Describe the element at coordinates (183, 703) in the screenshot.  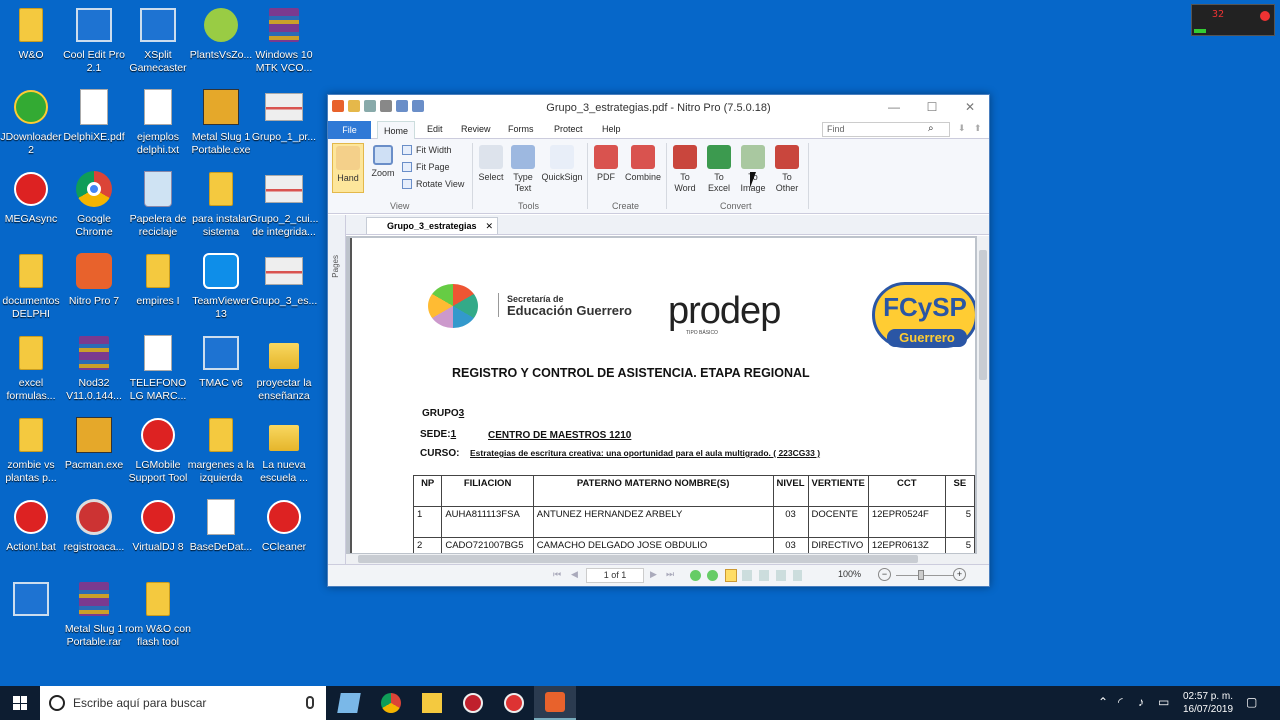
I see `taskbar-search: Escribe aquí para buscar` at that location.